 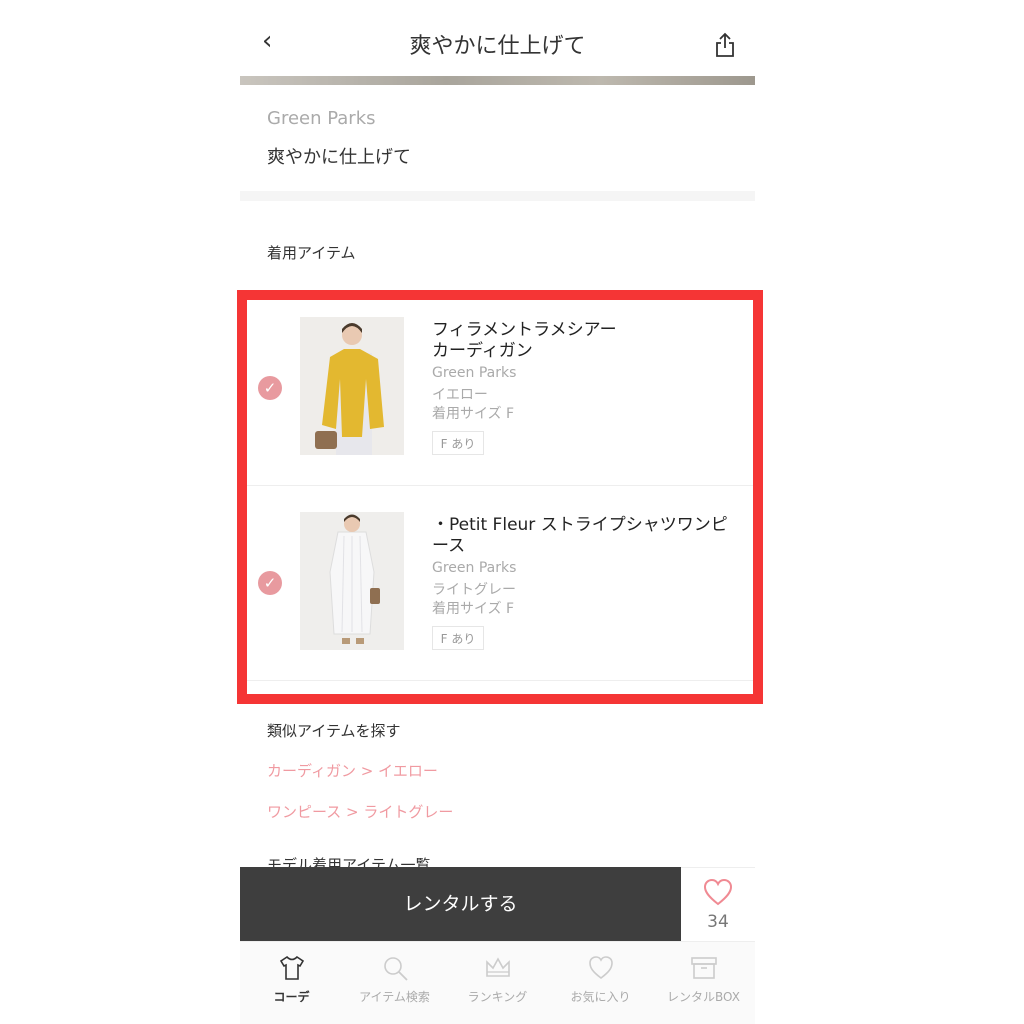 What do you see at coordinates (703, 997) in the screenshot?
I see `tab-label: レンタルBOX` at bounding box center [703, 997].